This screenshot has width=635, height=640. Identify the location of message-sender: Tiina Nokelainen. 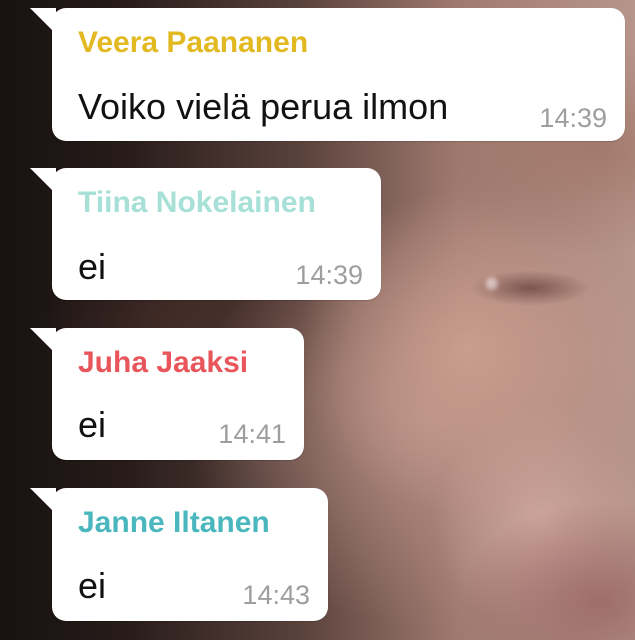
(197, 203).